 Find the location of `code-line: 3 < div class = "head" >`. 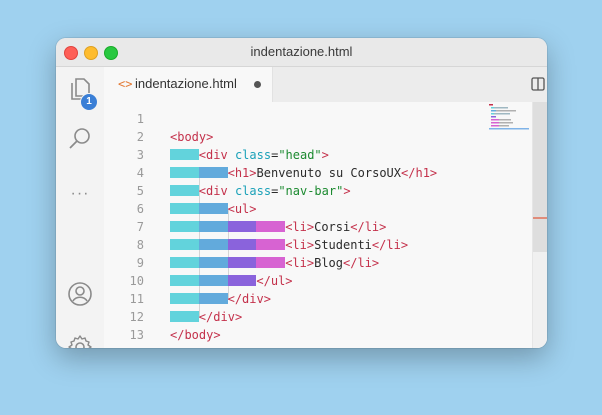

code-line: 3 < div class = "head" > is located at coordinates (319, 155).